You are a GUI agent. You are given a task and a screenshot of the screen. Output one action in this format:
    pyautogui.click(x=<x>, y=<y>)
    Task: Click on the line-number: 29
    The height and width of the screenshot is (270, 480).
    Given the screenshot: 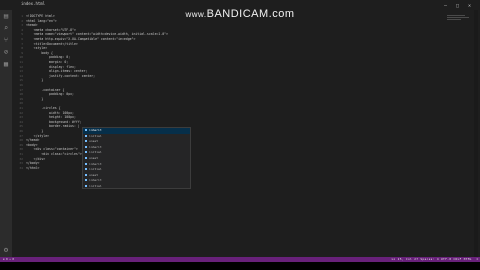 What is the action you would take?
    pyautogui.click(x=21, y=144)
    